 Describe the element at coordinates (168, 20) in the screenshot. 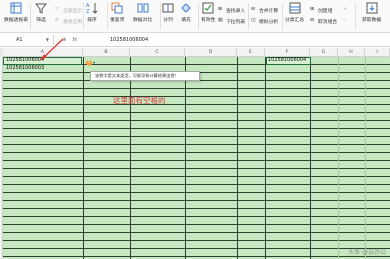

I see `text-to-columns-label: 分列` at that location.